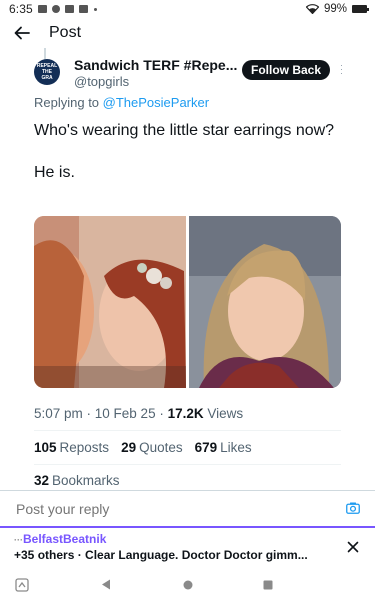  Describe the element at coordinates (86, 480) in the screenshot. I see `bookmarks-label: Bookmarks` at that location.